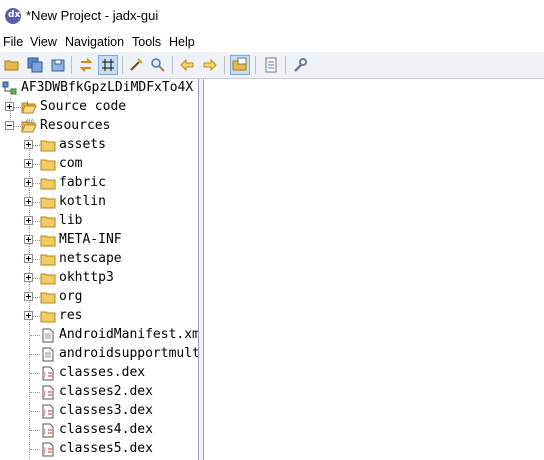  What do you see at coordinates (99, 164) in the screenshot?
I see `tree-item: com` at bounding box center [99, 164].